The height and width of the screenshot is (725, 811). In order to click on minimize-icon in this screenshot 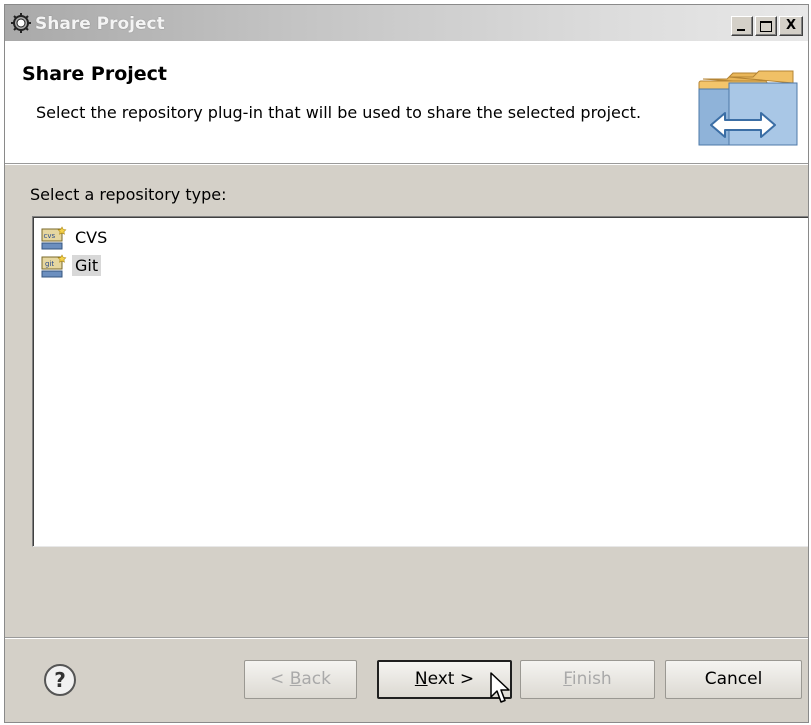, I will do `click(741, 30)`.